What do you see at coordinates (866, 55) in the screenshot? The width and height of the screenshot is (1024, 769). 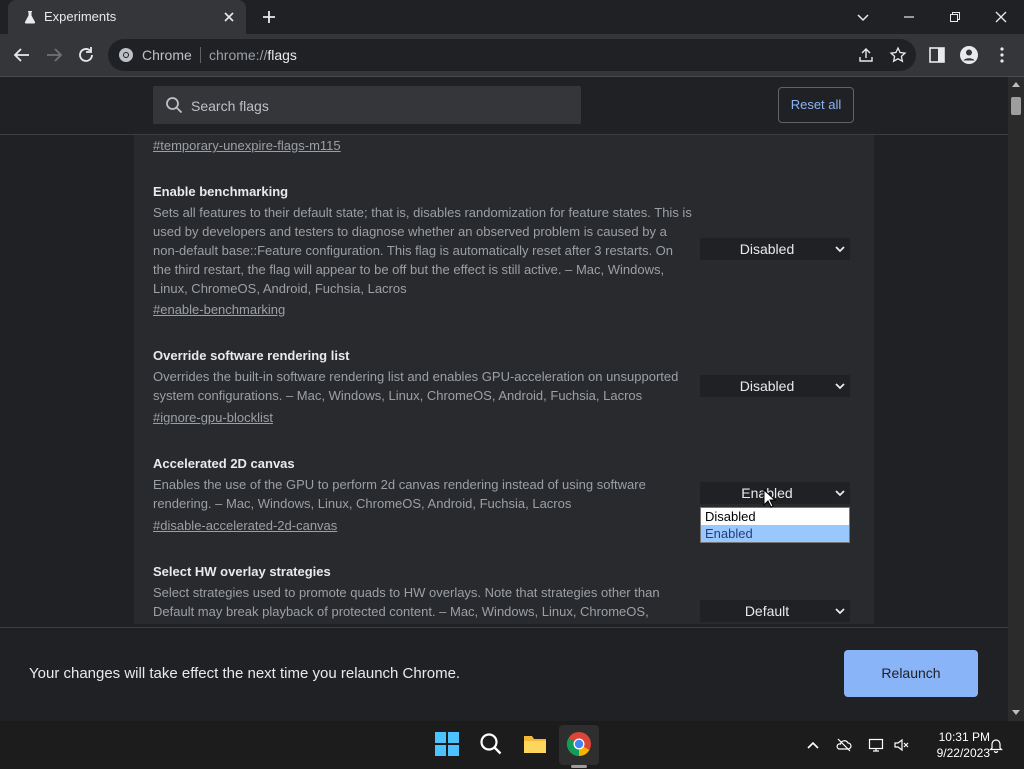 I see `share-icon` at bounding box center [866, 55].